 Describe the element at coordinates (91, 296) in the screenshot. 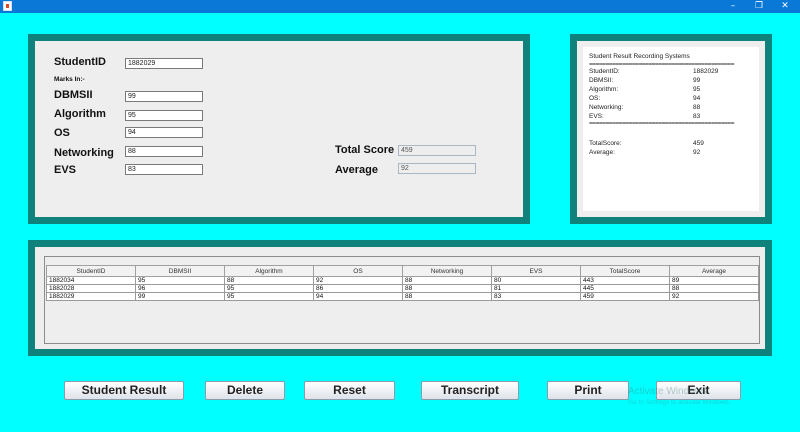

I see `table-cell: 1882029` at that location.